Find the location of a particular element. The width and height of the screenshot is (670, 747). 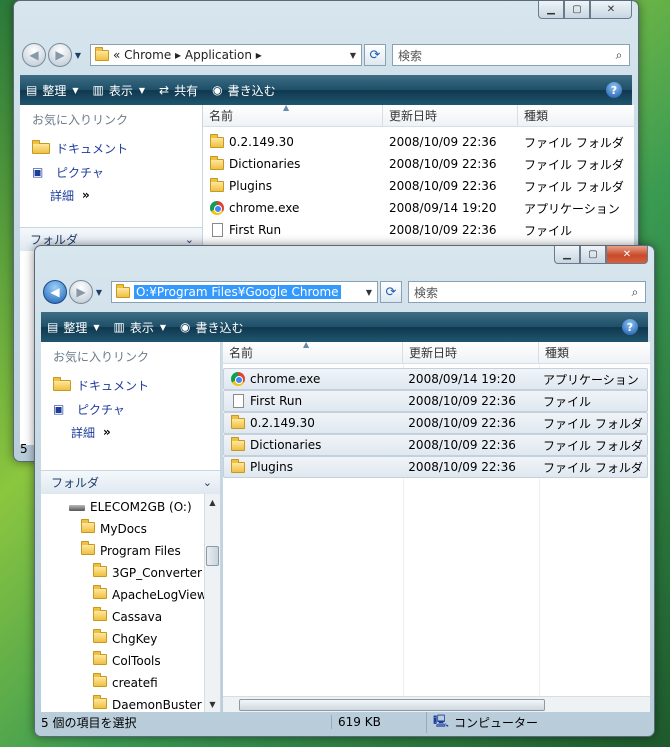

share-button: ⇄ 共有 is located at coordinates (178, 90).